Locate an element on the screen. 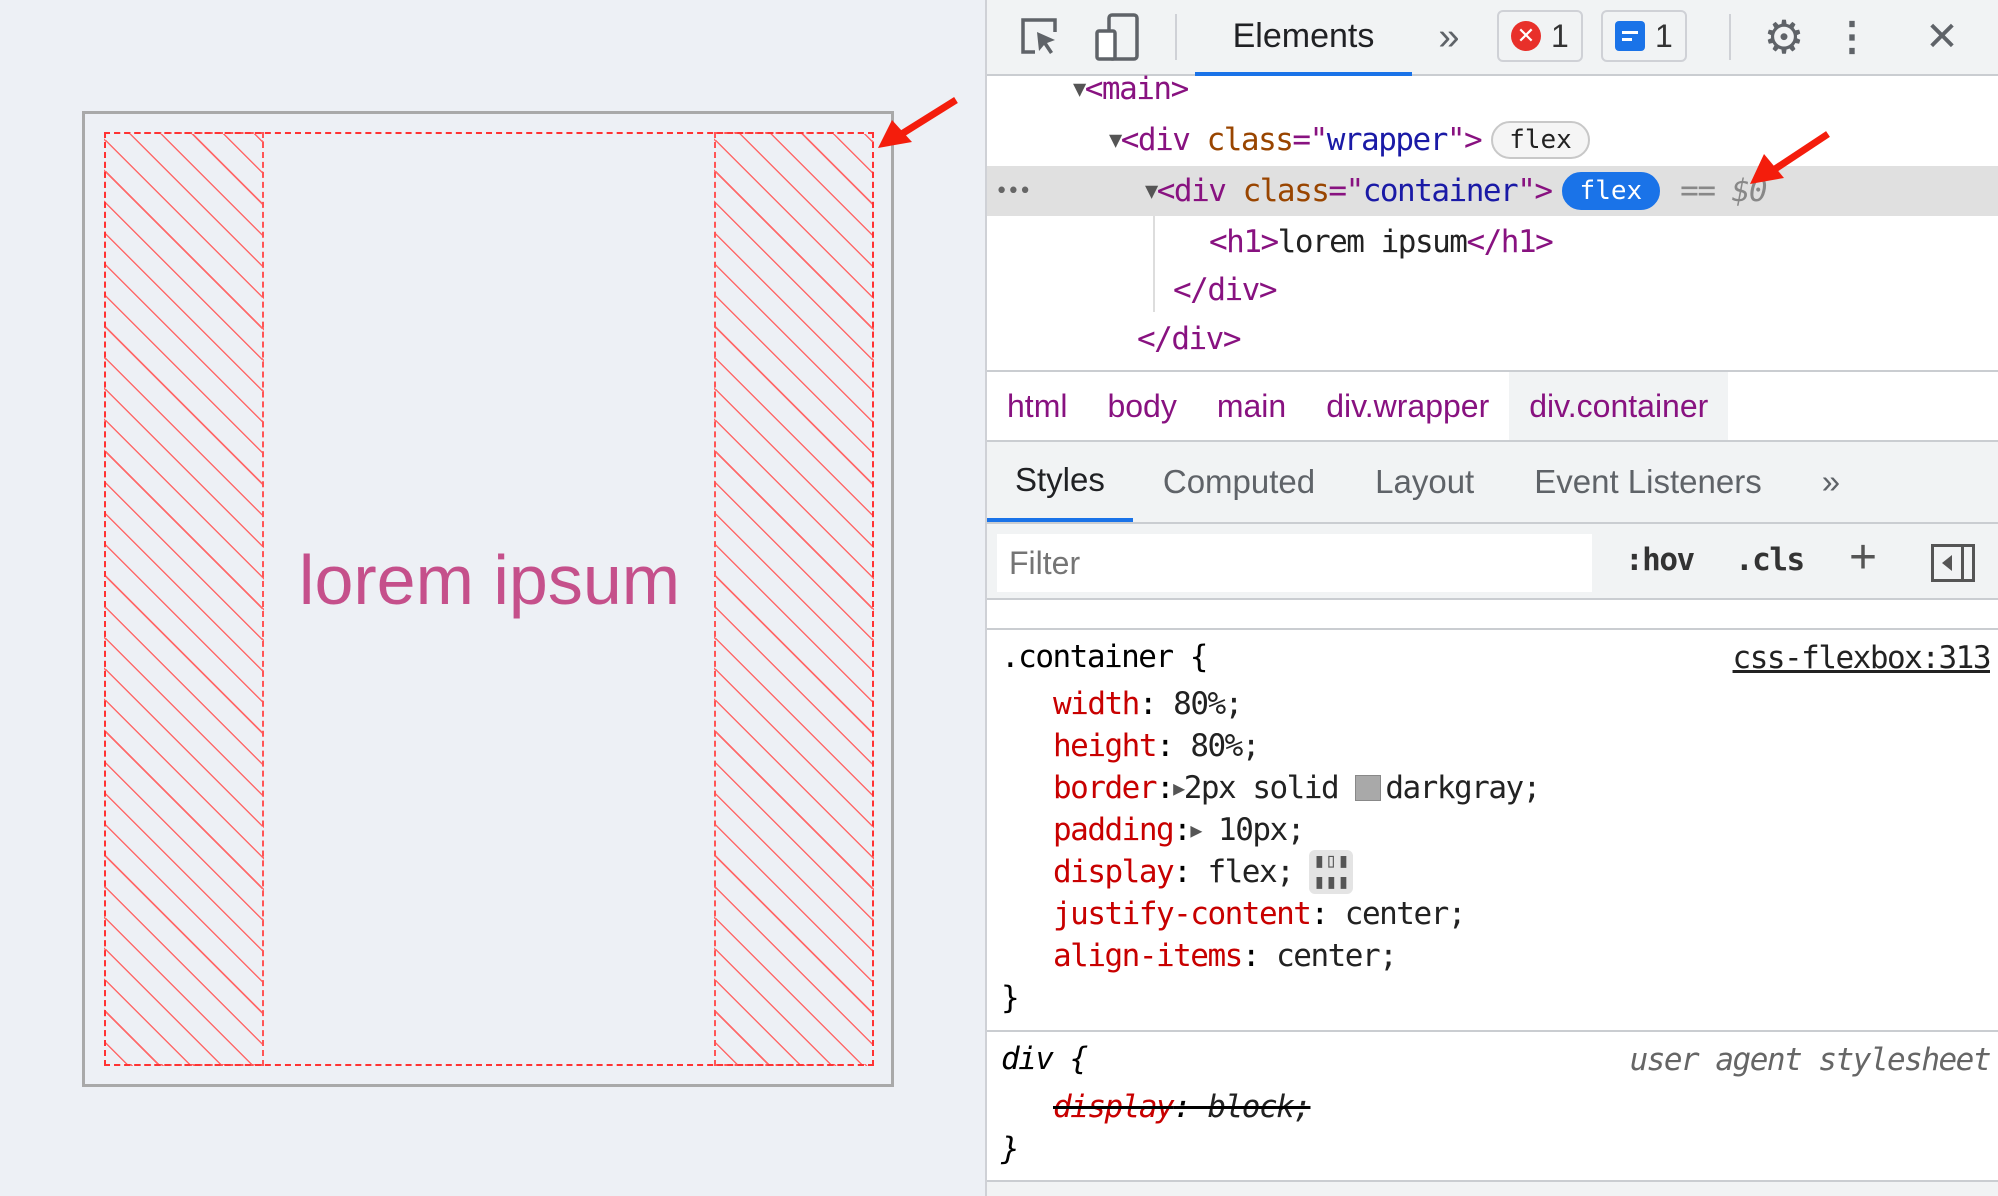  css-property: padding: ▶ 10px; is located at coordinates (1492, 830).